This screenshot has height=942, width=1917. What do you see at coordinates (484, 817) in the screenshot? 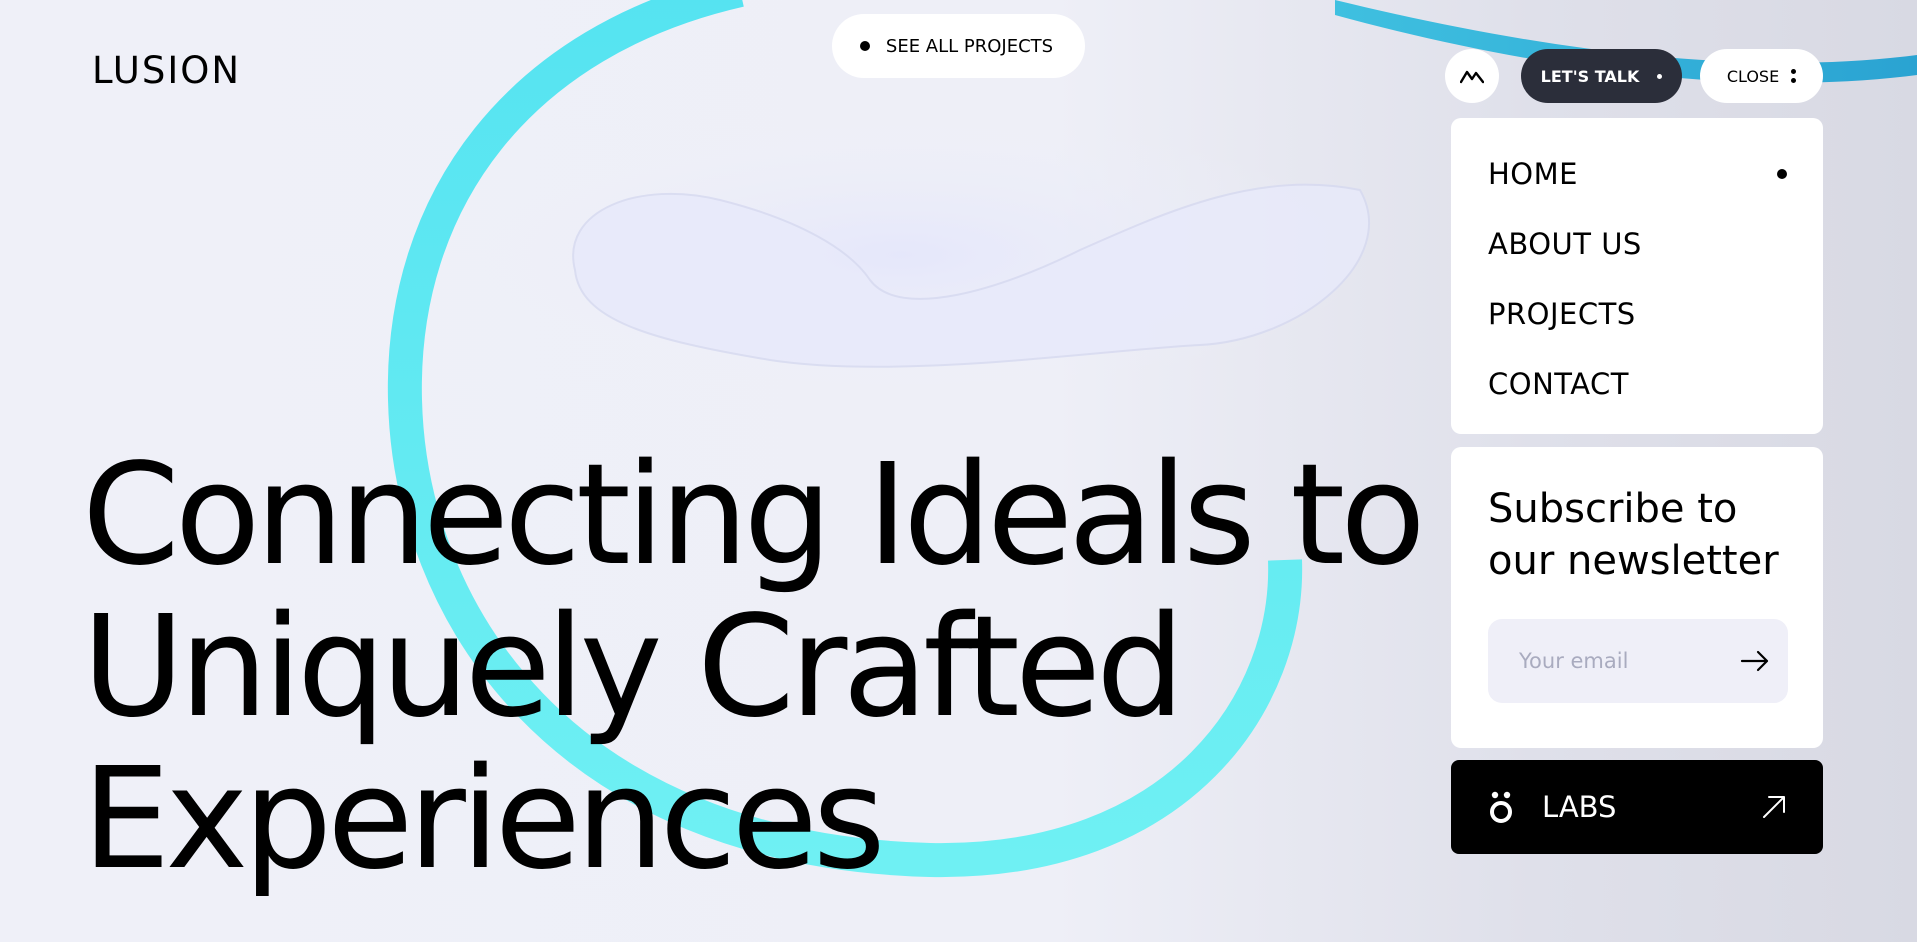
I see `hero-line-3: Experiences` at bounding box center [484, 817].